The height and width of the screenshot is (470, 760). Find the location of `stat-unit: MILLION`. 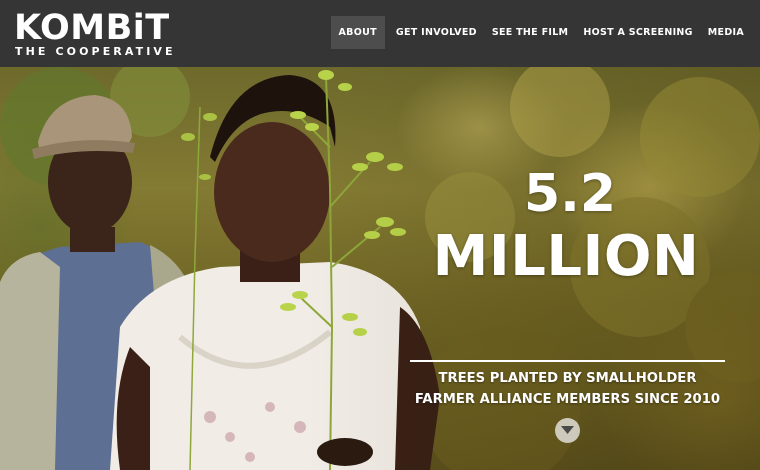

stat-unit: MILLION is located at coordinates (566, 256).